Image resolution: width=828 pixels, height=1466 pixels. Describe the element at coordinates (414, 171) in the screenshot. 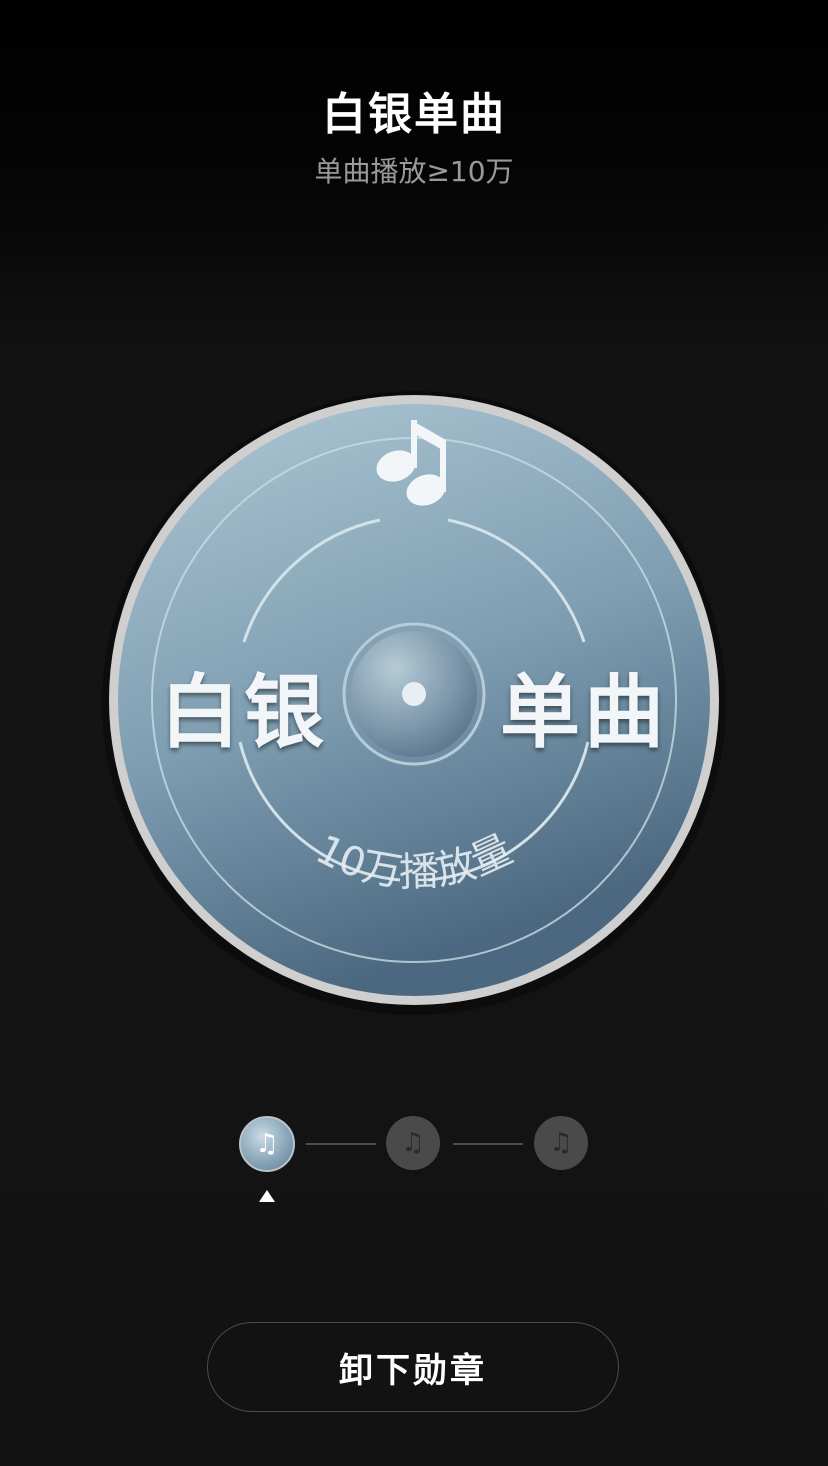

I see `badge-requirement: 单曲播放≥10万` at that location.